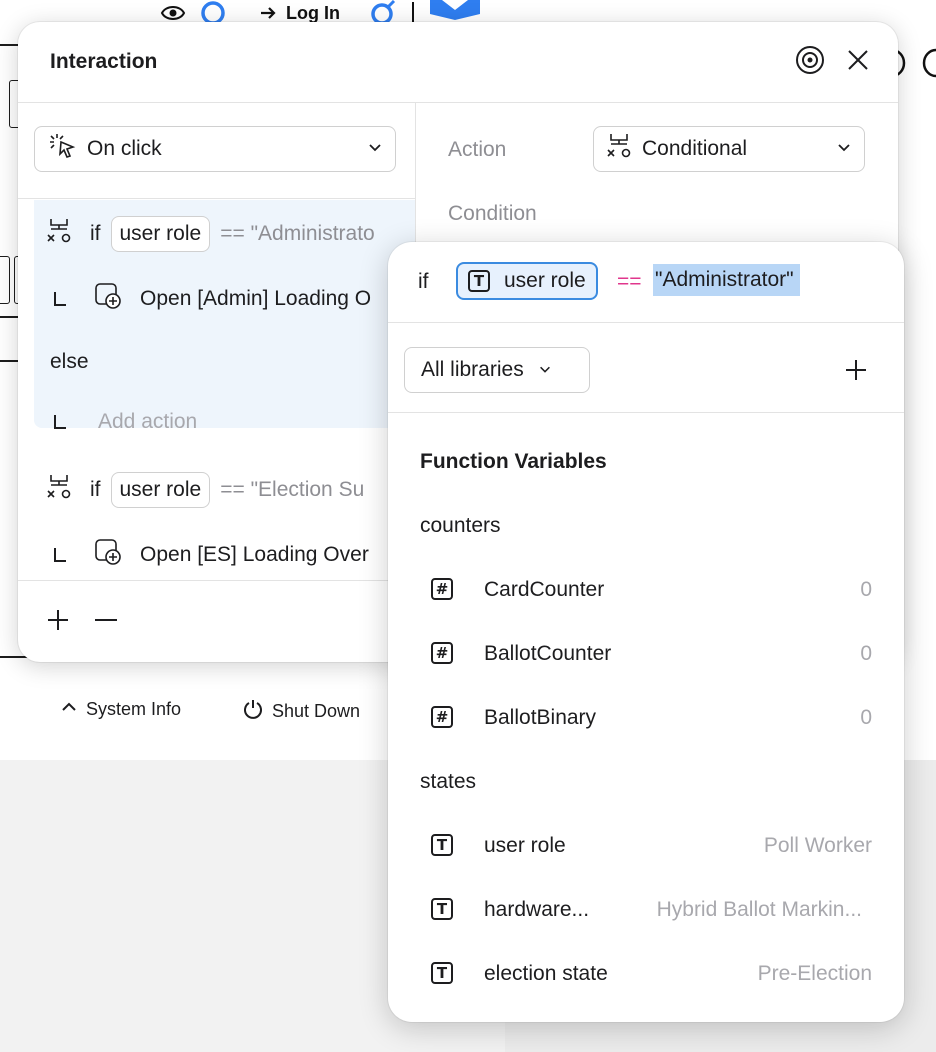  Describe the element at coordinates (148, 421) in the screenshot. I see `add-action-label: Add action` at that location.